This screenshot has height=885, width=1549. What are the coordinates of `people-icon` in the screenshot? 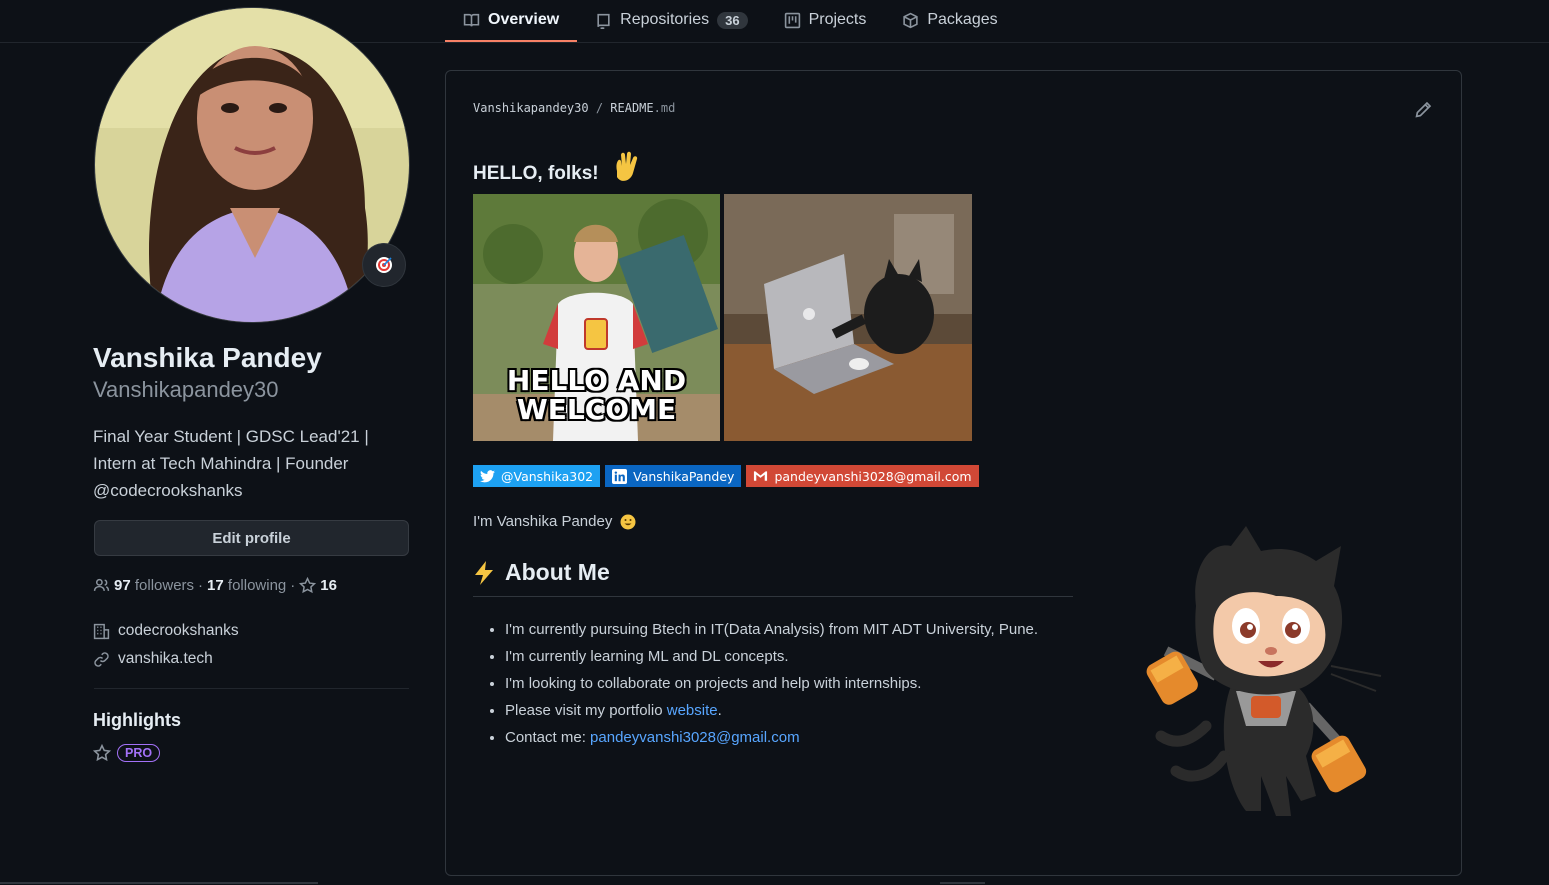 It's located at (101, 584).